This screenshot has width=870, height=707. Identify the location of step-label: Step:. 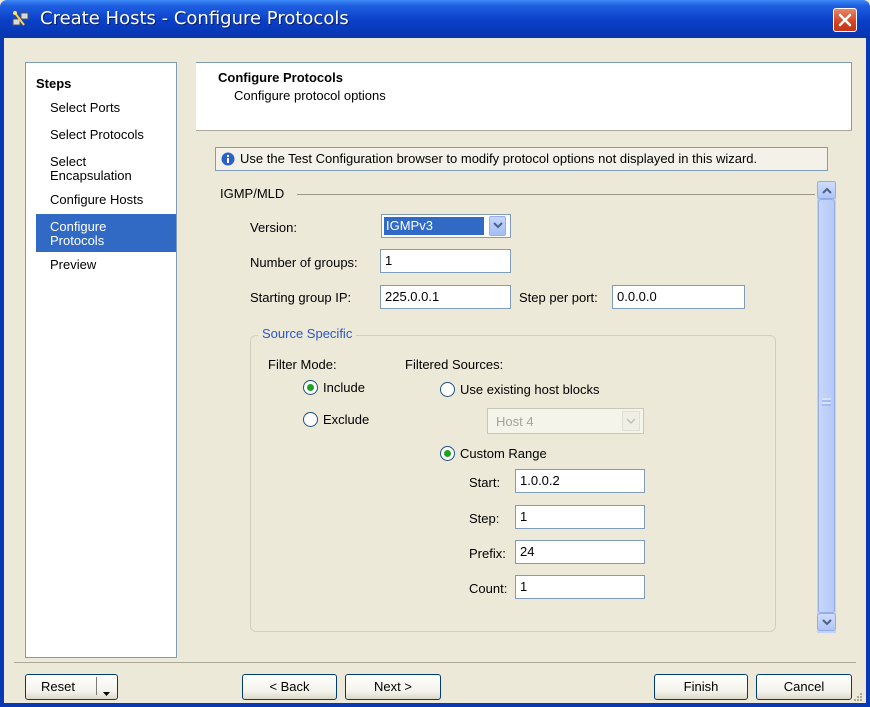
(484, 518).